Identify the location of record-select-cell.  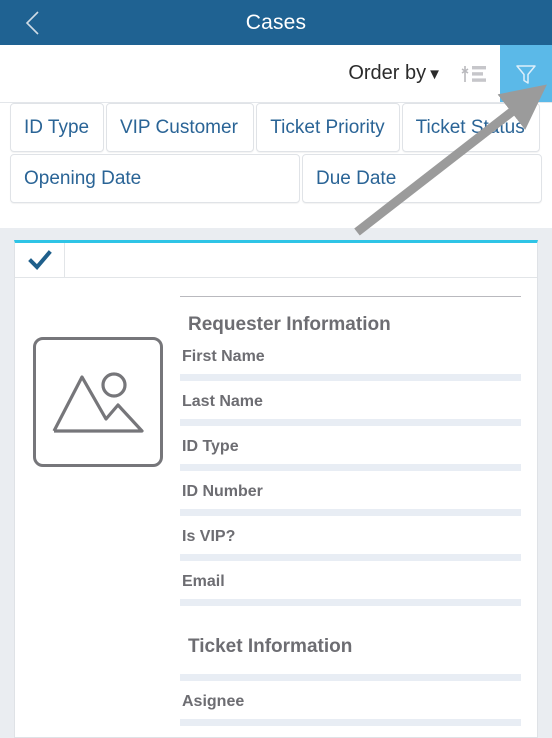
(40, 260).